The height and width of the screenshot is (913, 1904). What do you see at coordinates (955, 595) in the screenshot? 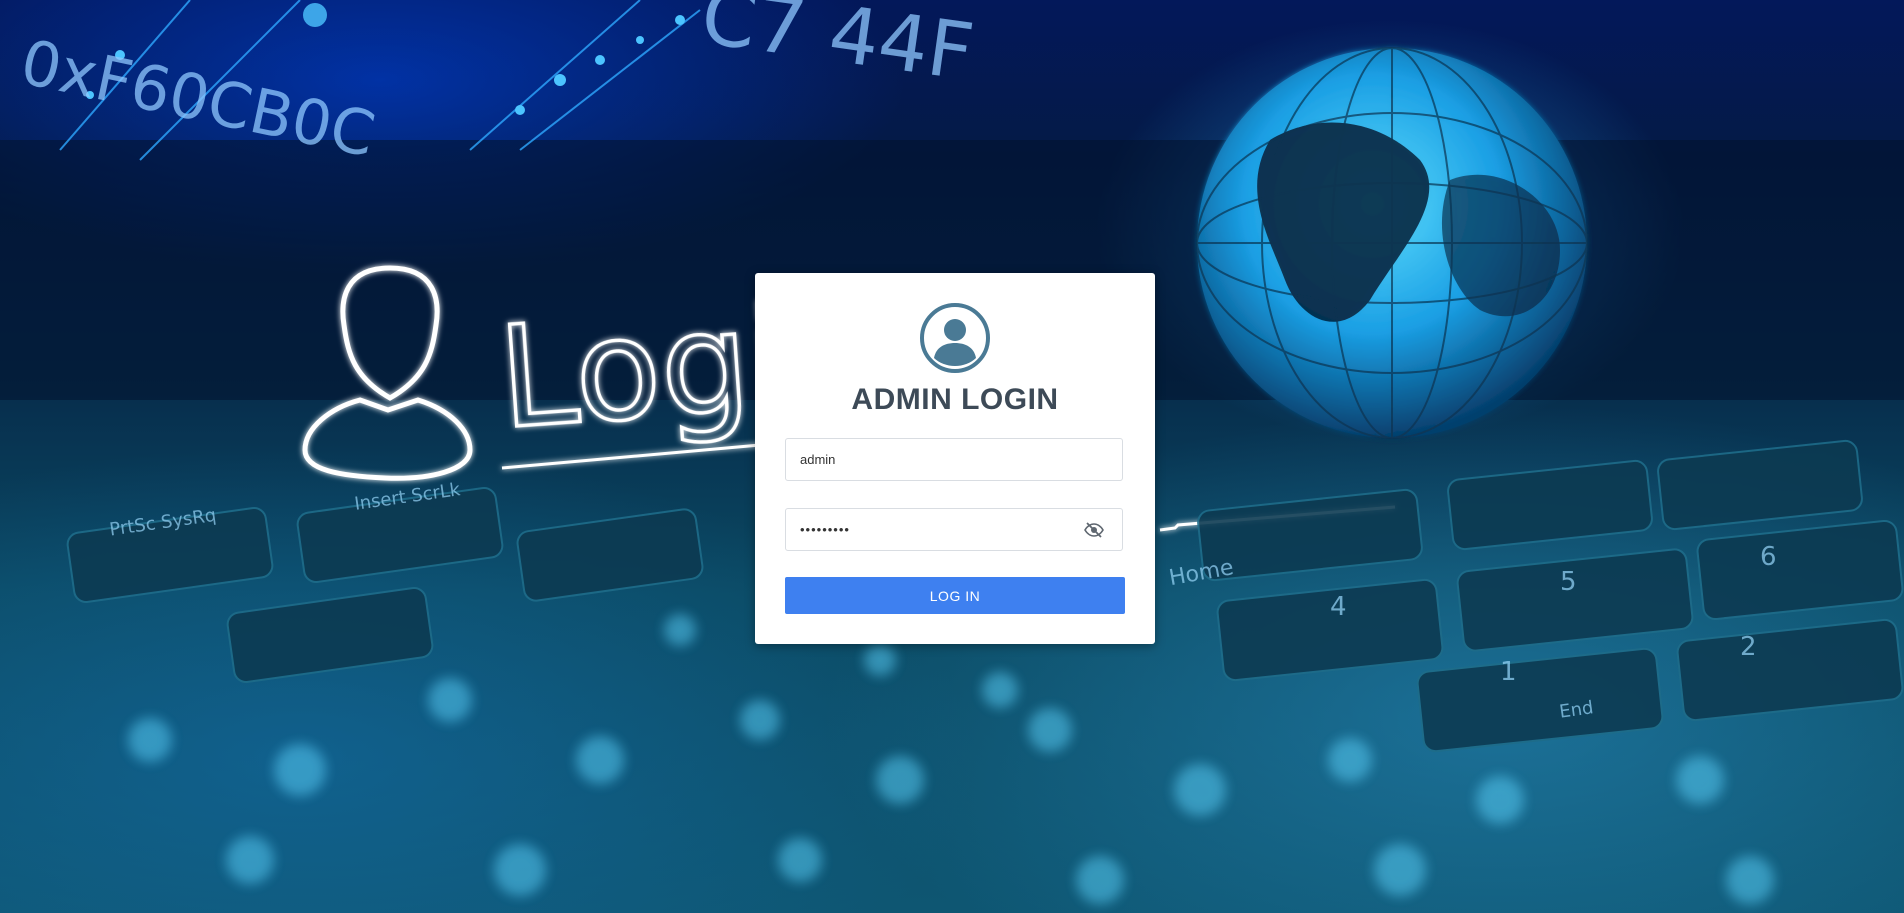
I see `login-button: LOG IN` at bounding box center [955, 595].